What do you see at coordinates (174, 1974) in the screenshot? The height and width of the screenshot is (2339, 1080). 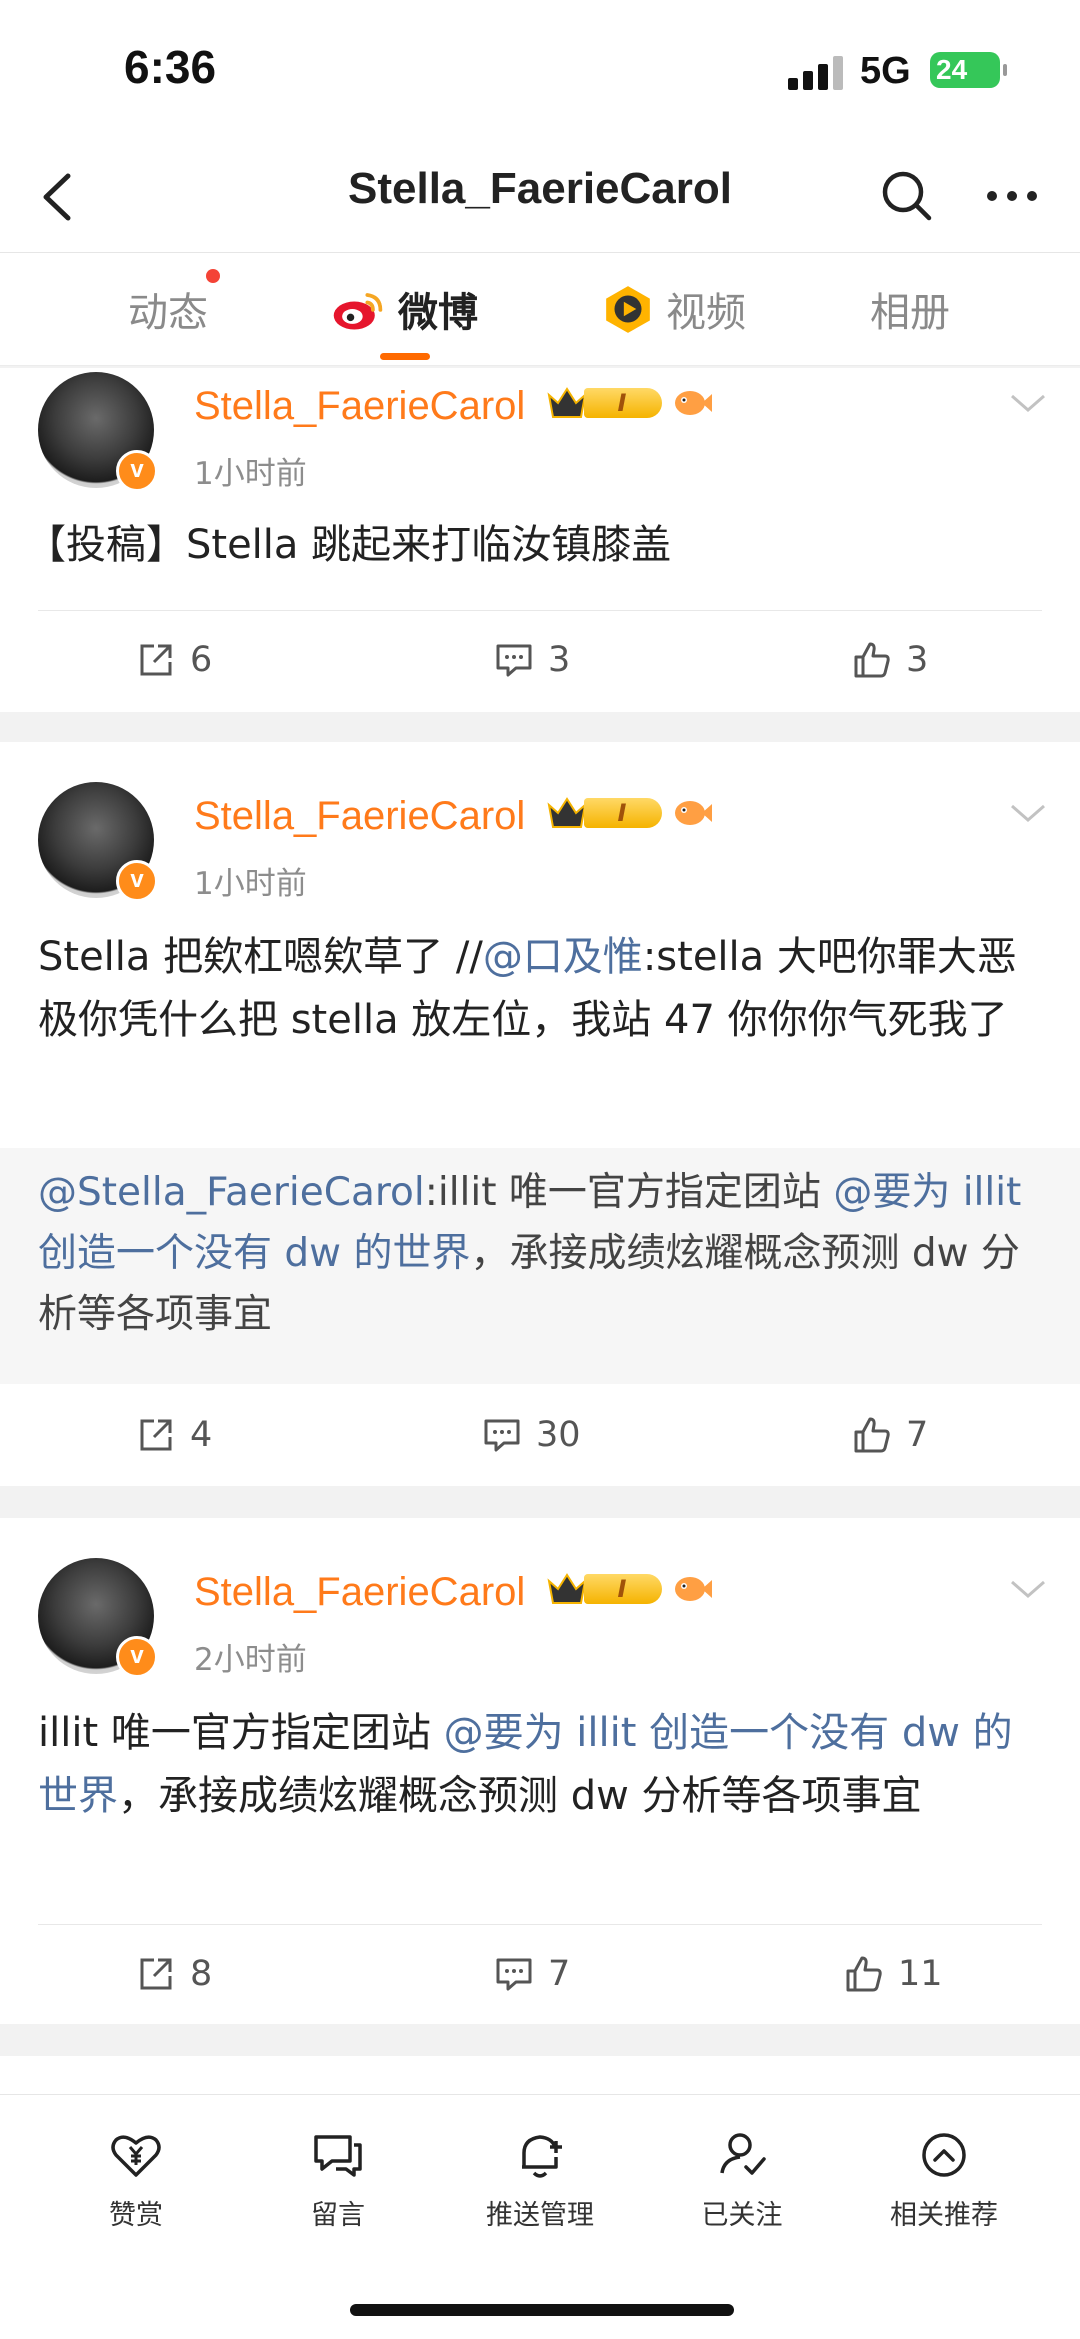 I see `repost-button: 8` at bounding box center [174, 1974].